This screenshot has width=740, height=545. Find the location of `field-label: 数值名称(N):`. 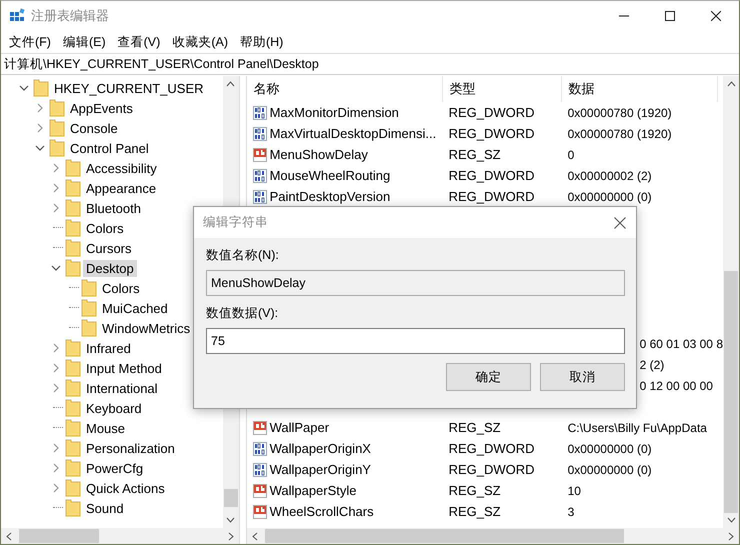

field-label: 数值名称(N): is located at coordinates (243, 255).